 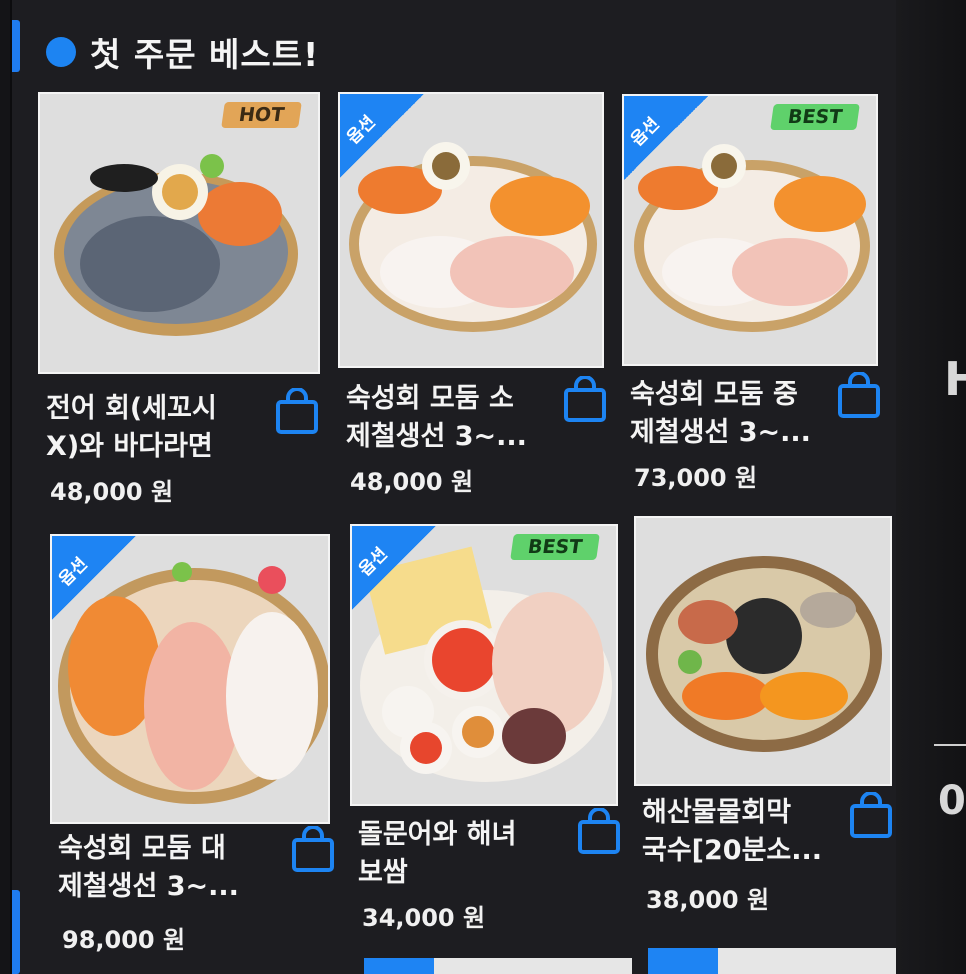 I want to click on section-header: 첫 주문 베스트!, so click(x=182, y=52).